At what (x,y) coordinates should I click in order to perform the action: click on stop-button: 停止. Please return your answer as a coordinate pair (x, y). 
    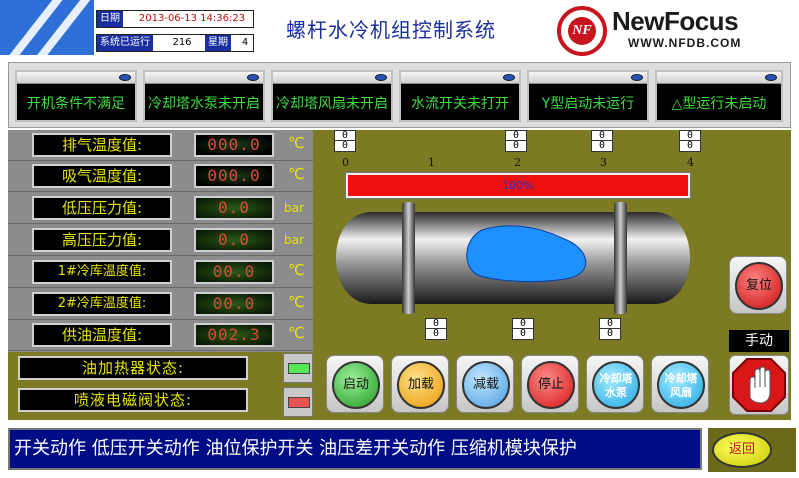
    Looking at the image, I should click on (550, 384).